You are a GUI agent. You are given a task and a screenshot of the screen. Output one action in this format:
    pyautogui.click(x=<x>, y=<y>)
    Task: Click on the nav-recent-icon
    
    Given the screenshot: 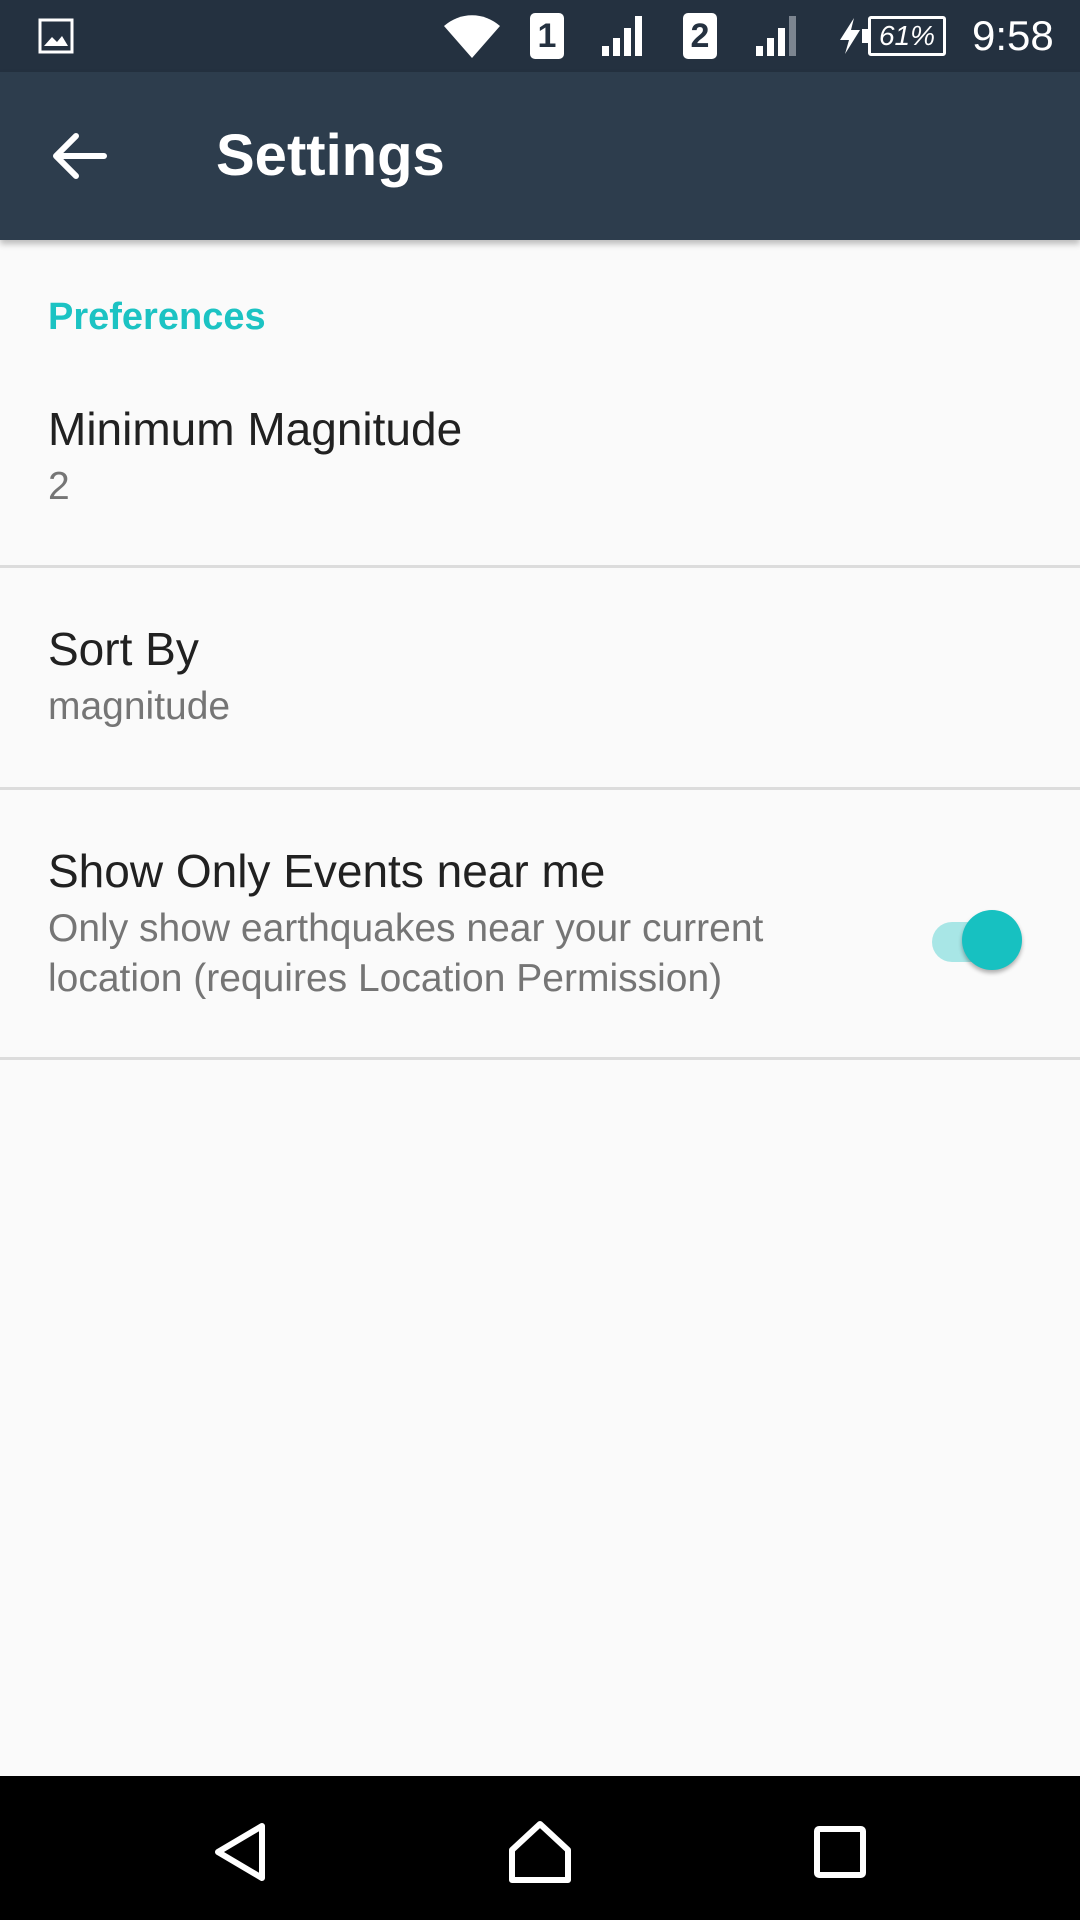 What is the action you would take?
    pyautogui.click(x=840, y=1852)
    